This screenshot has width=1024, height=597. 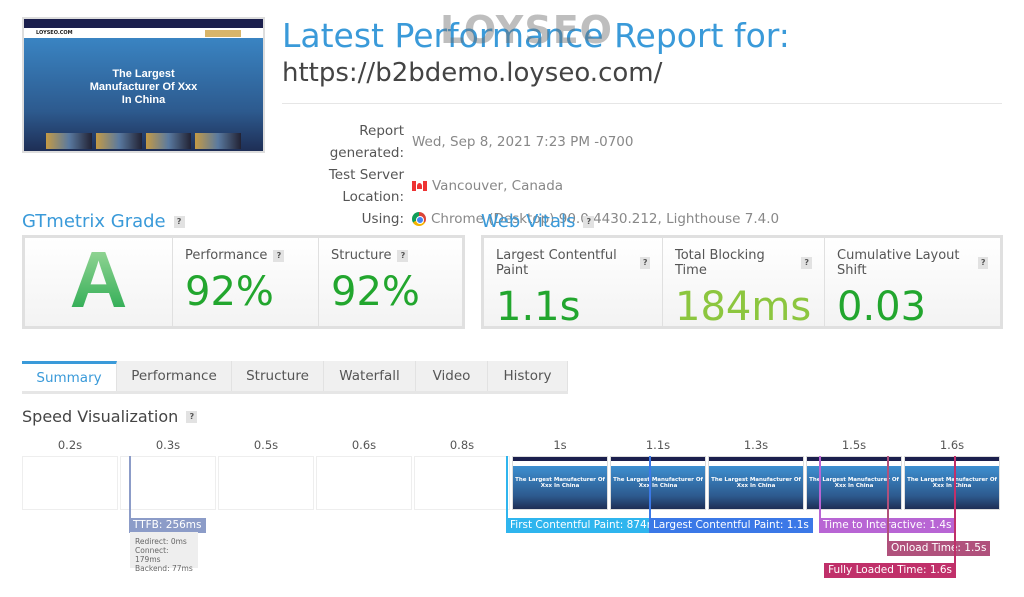 I want to click on ttfb-marker-line, so click(x=130, y=487).